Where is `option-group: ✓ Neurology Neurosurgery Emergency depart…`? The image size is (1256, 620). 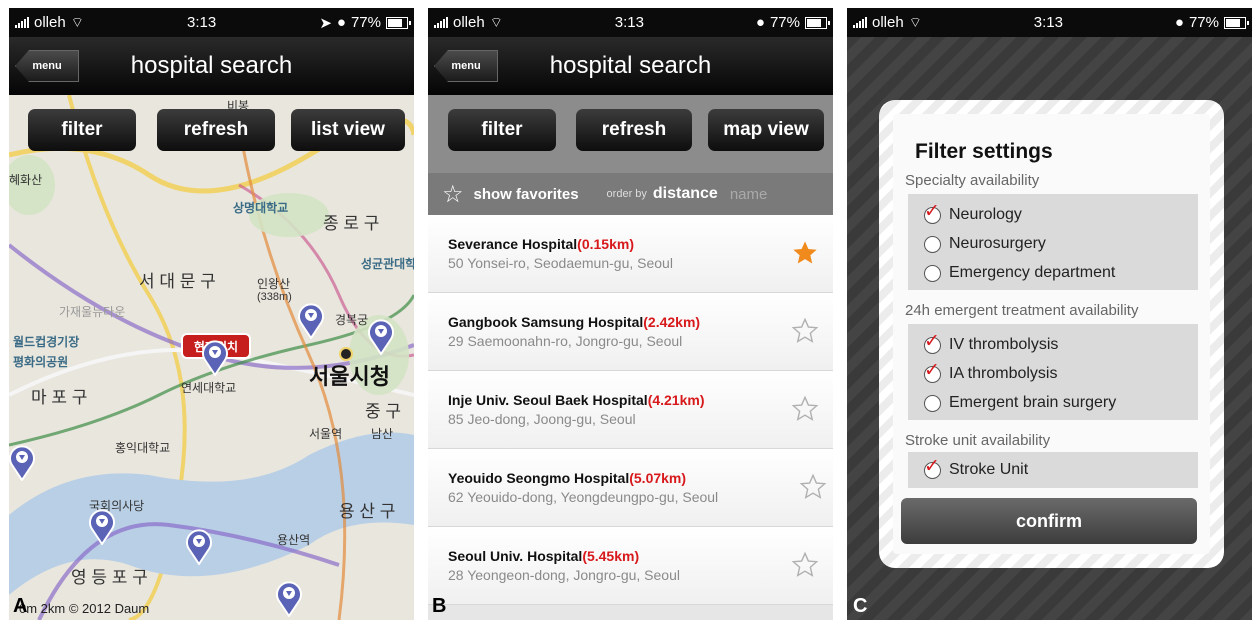 option-group: ✓ Neurology Neurosurgery Emergency depart… is located at coordinates (1053, 242).